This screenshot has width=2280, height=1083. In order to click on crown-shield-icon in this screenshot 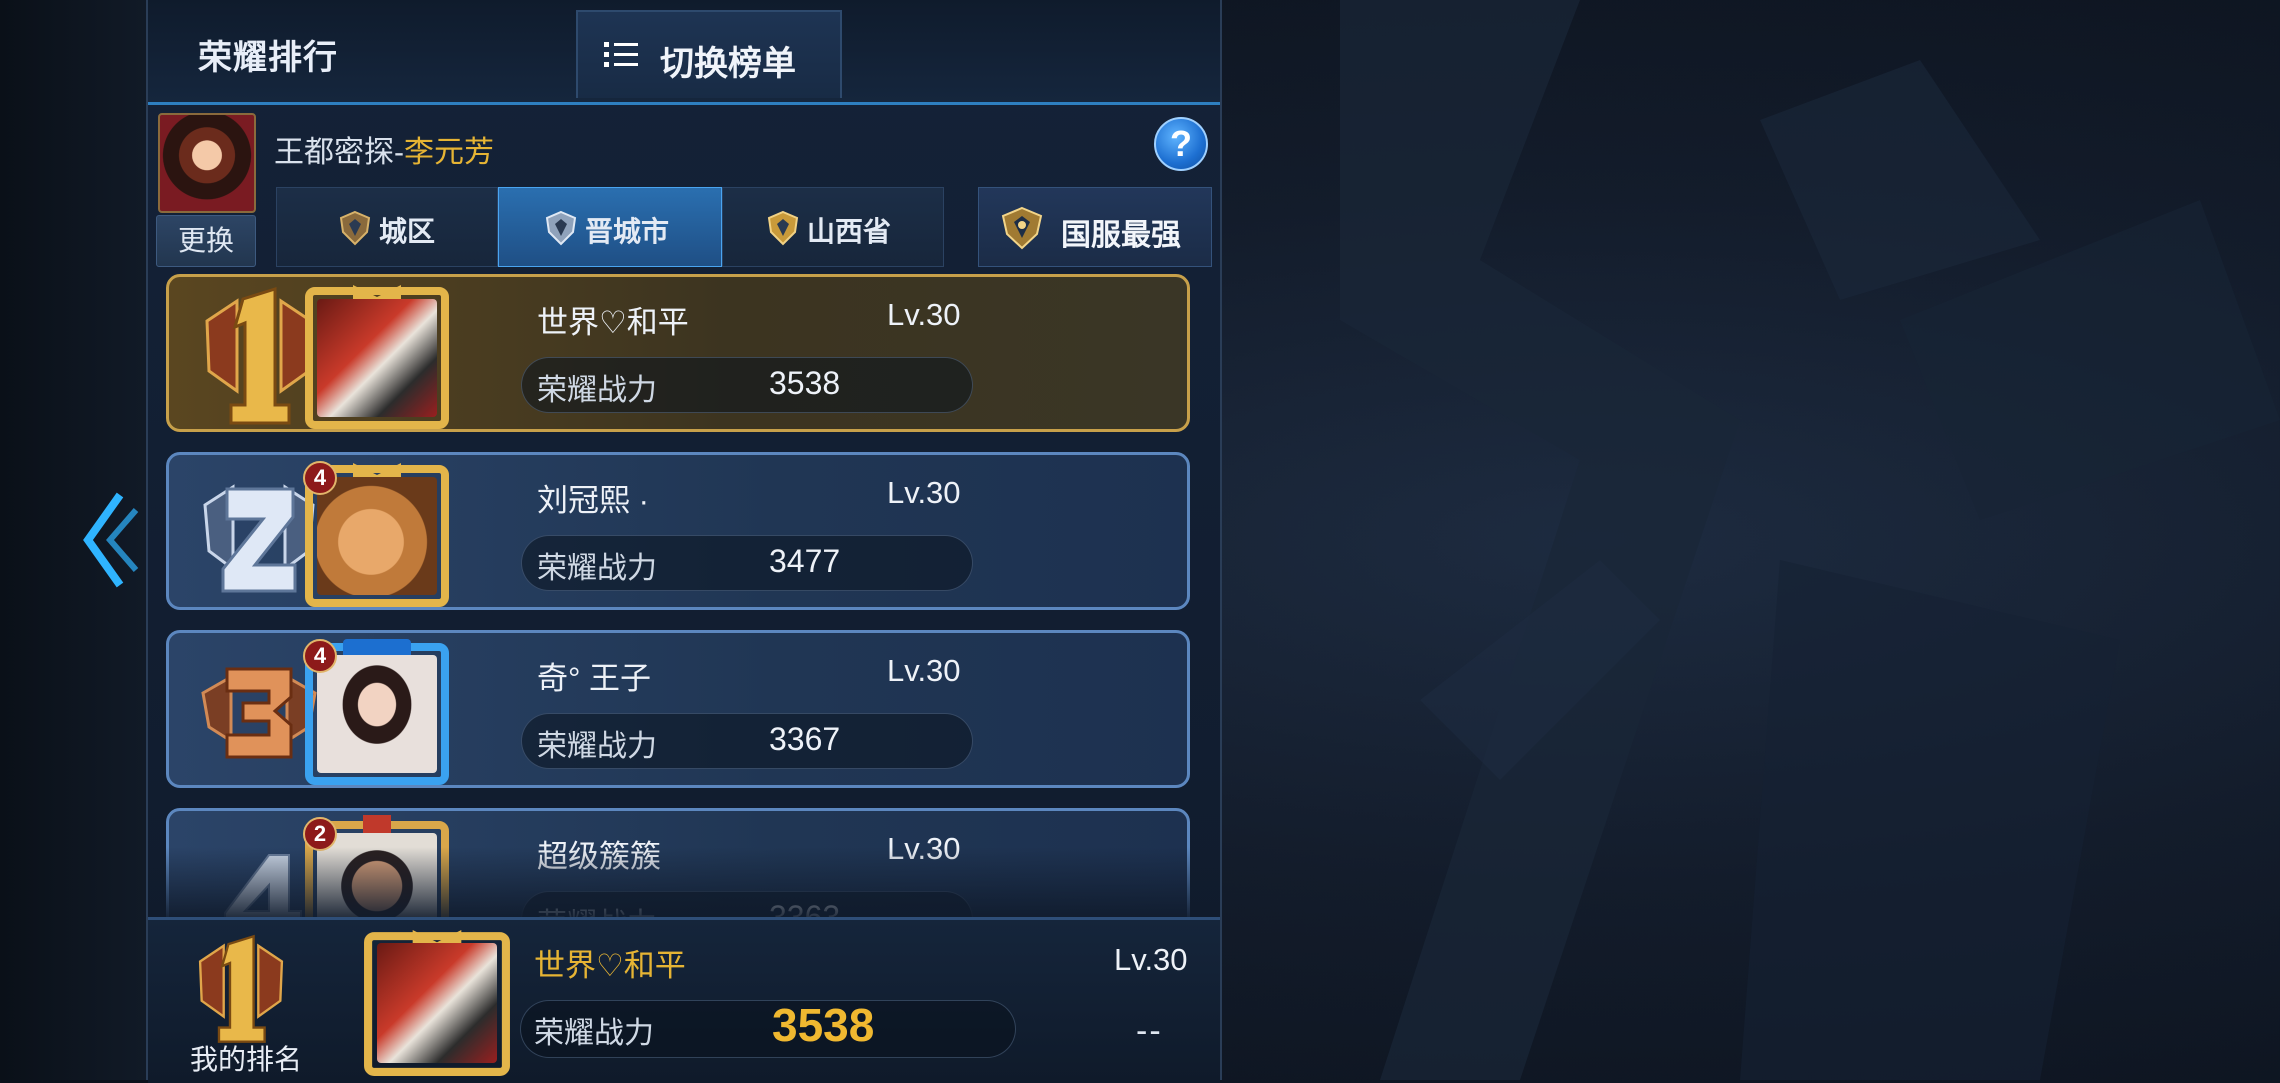, I will do `click(1022, 228)`.